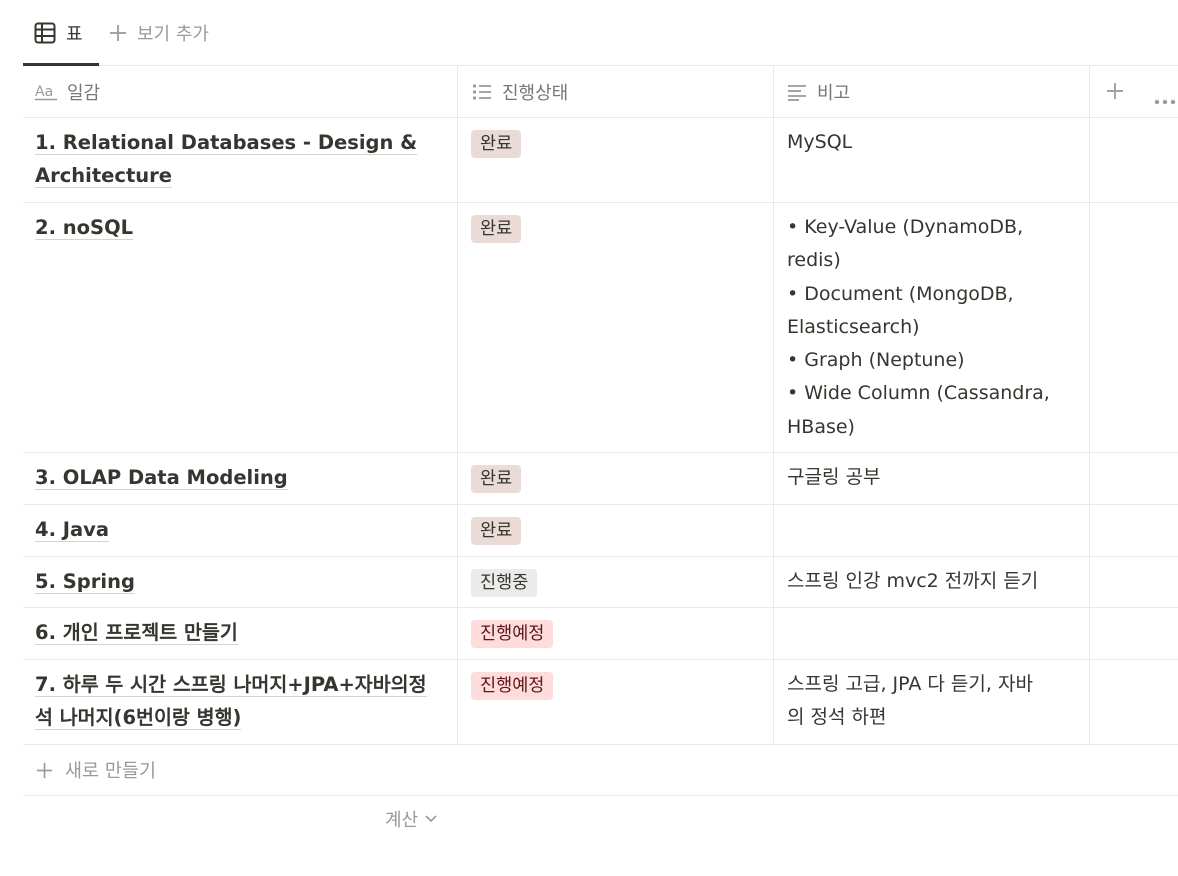  I want to click on row-name-text: 4. Java, so click(72, 530).